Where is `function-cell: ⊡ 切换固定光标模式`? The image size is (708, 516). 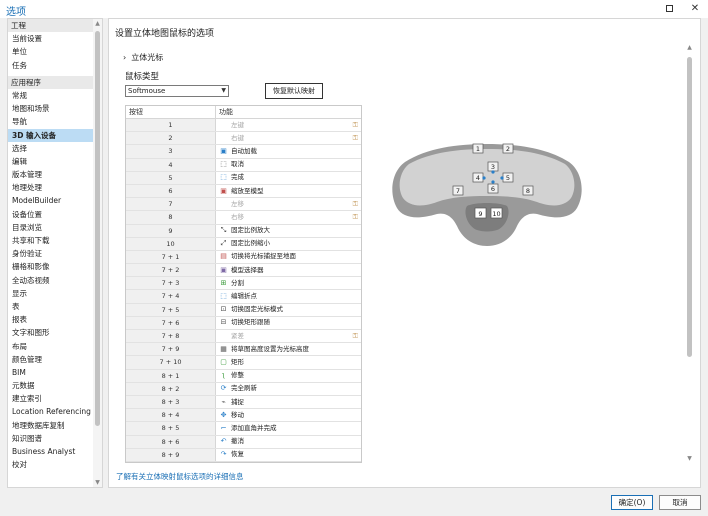
function-cell: ⊡ 切换固定光标模式 is located at coordinates (288, 310).